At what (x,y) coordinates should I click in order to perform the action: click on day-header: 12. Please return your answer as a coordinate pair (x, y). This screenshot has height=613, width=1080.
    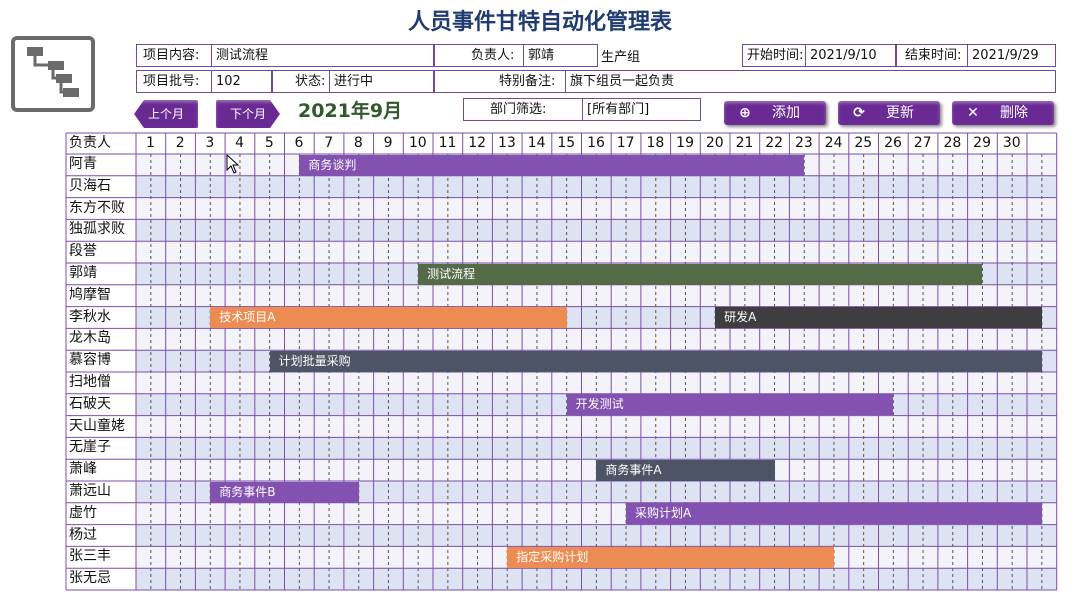
    Looking at the image, I should click on (477, 143).